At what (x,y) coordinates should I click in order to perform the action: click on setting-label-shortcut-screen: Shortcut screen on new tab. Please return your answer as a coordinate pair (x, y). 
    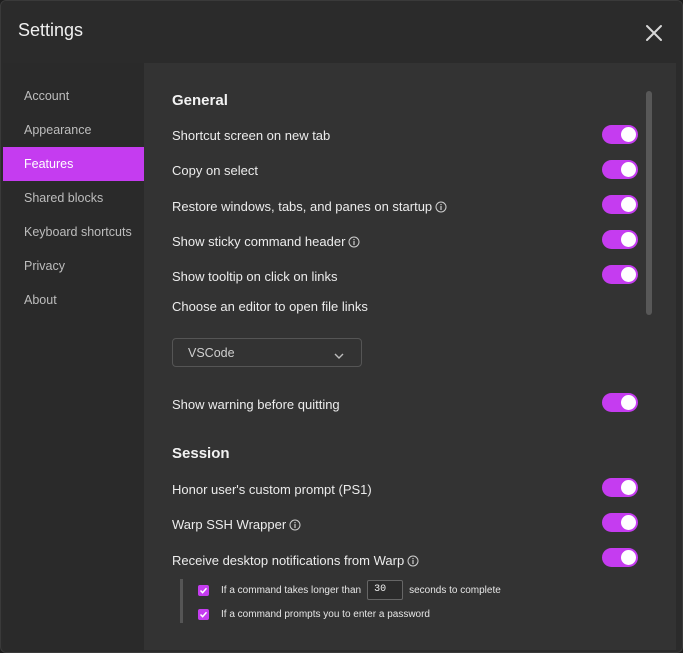
    Looking at the image, I should click on (251, 135).